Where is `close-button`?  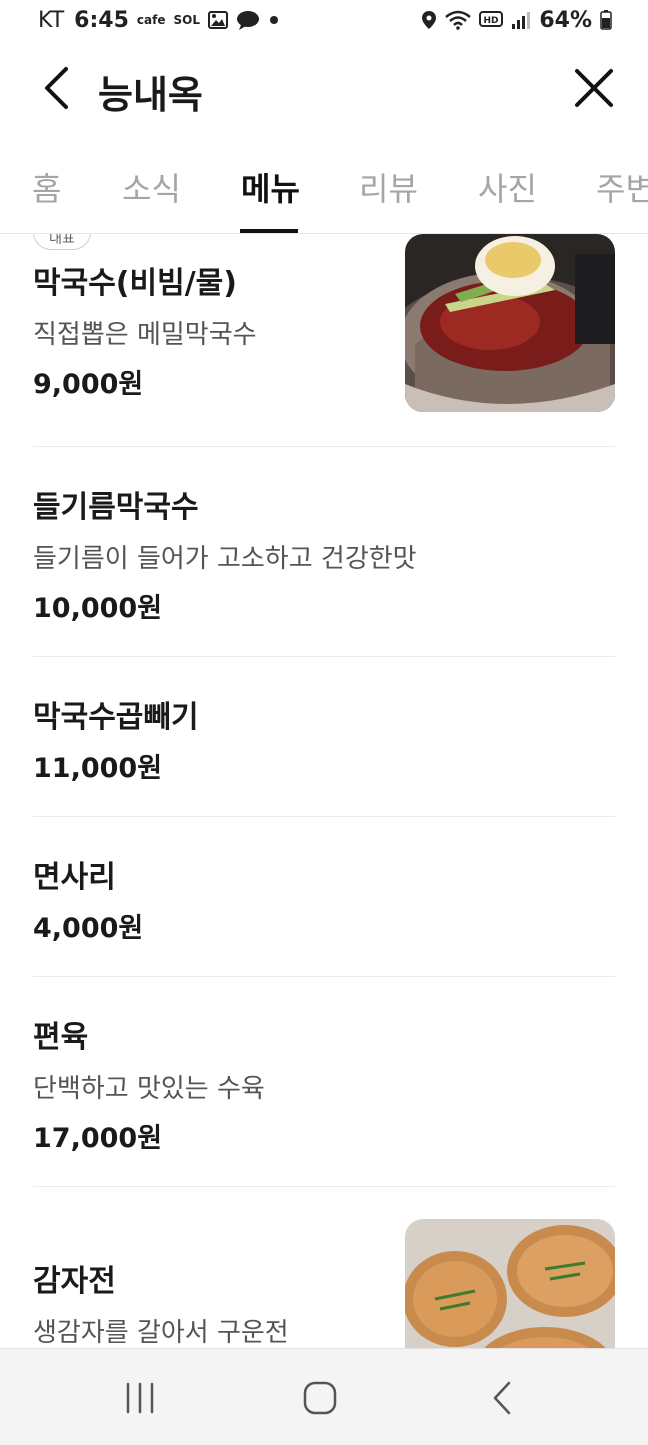
close-button is located at coordinates (594, 88).